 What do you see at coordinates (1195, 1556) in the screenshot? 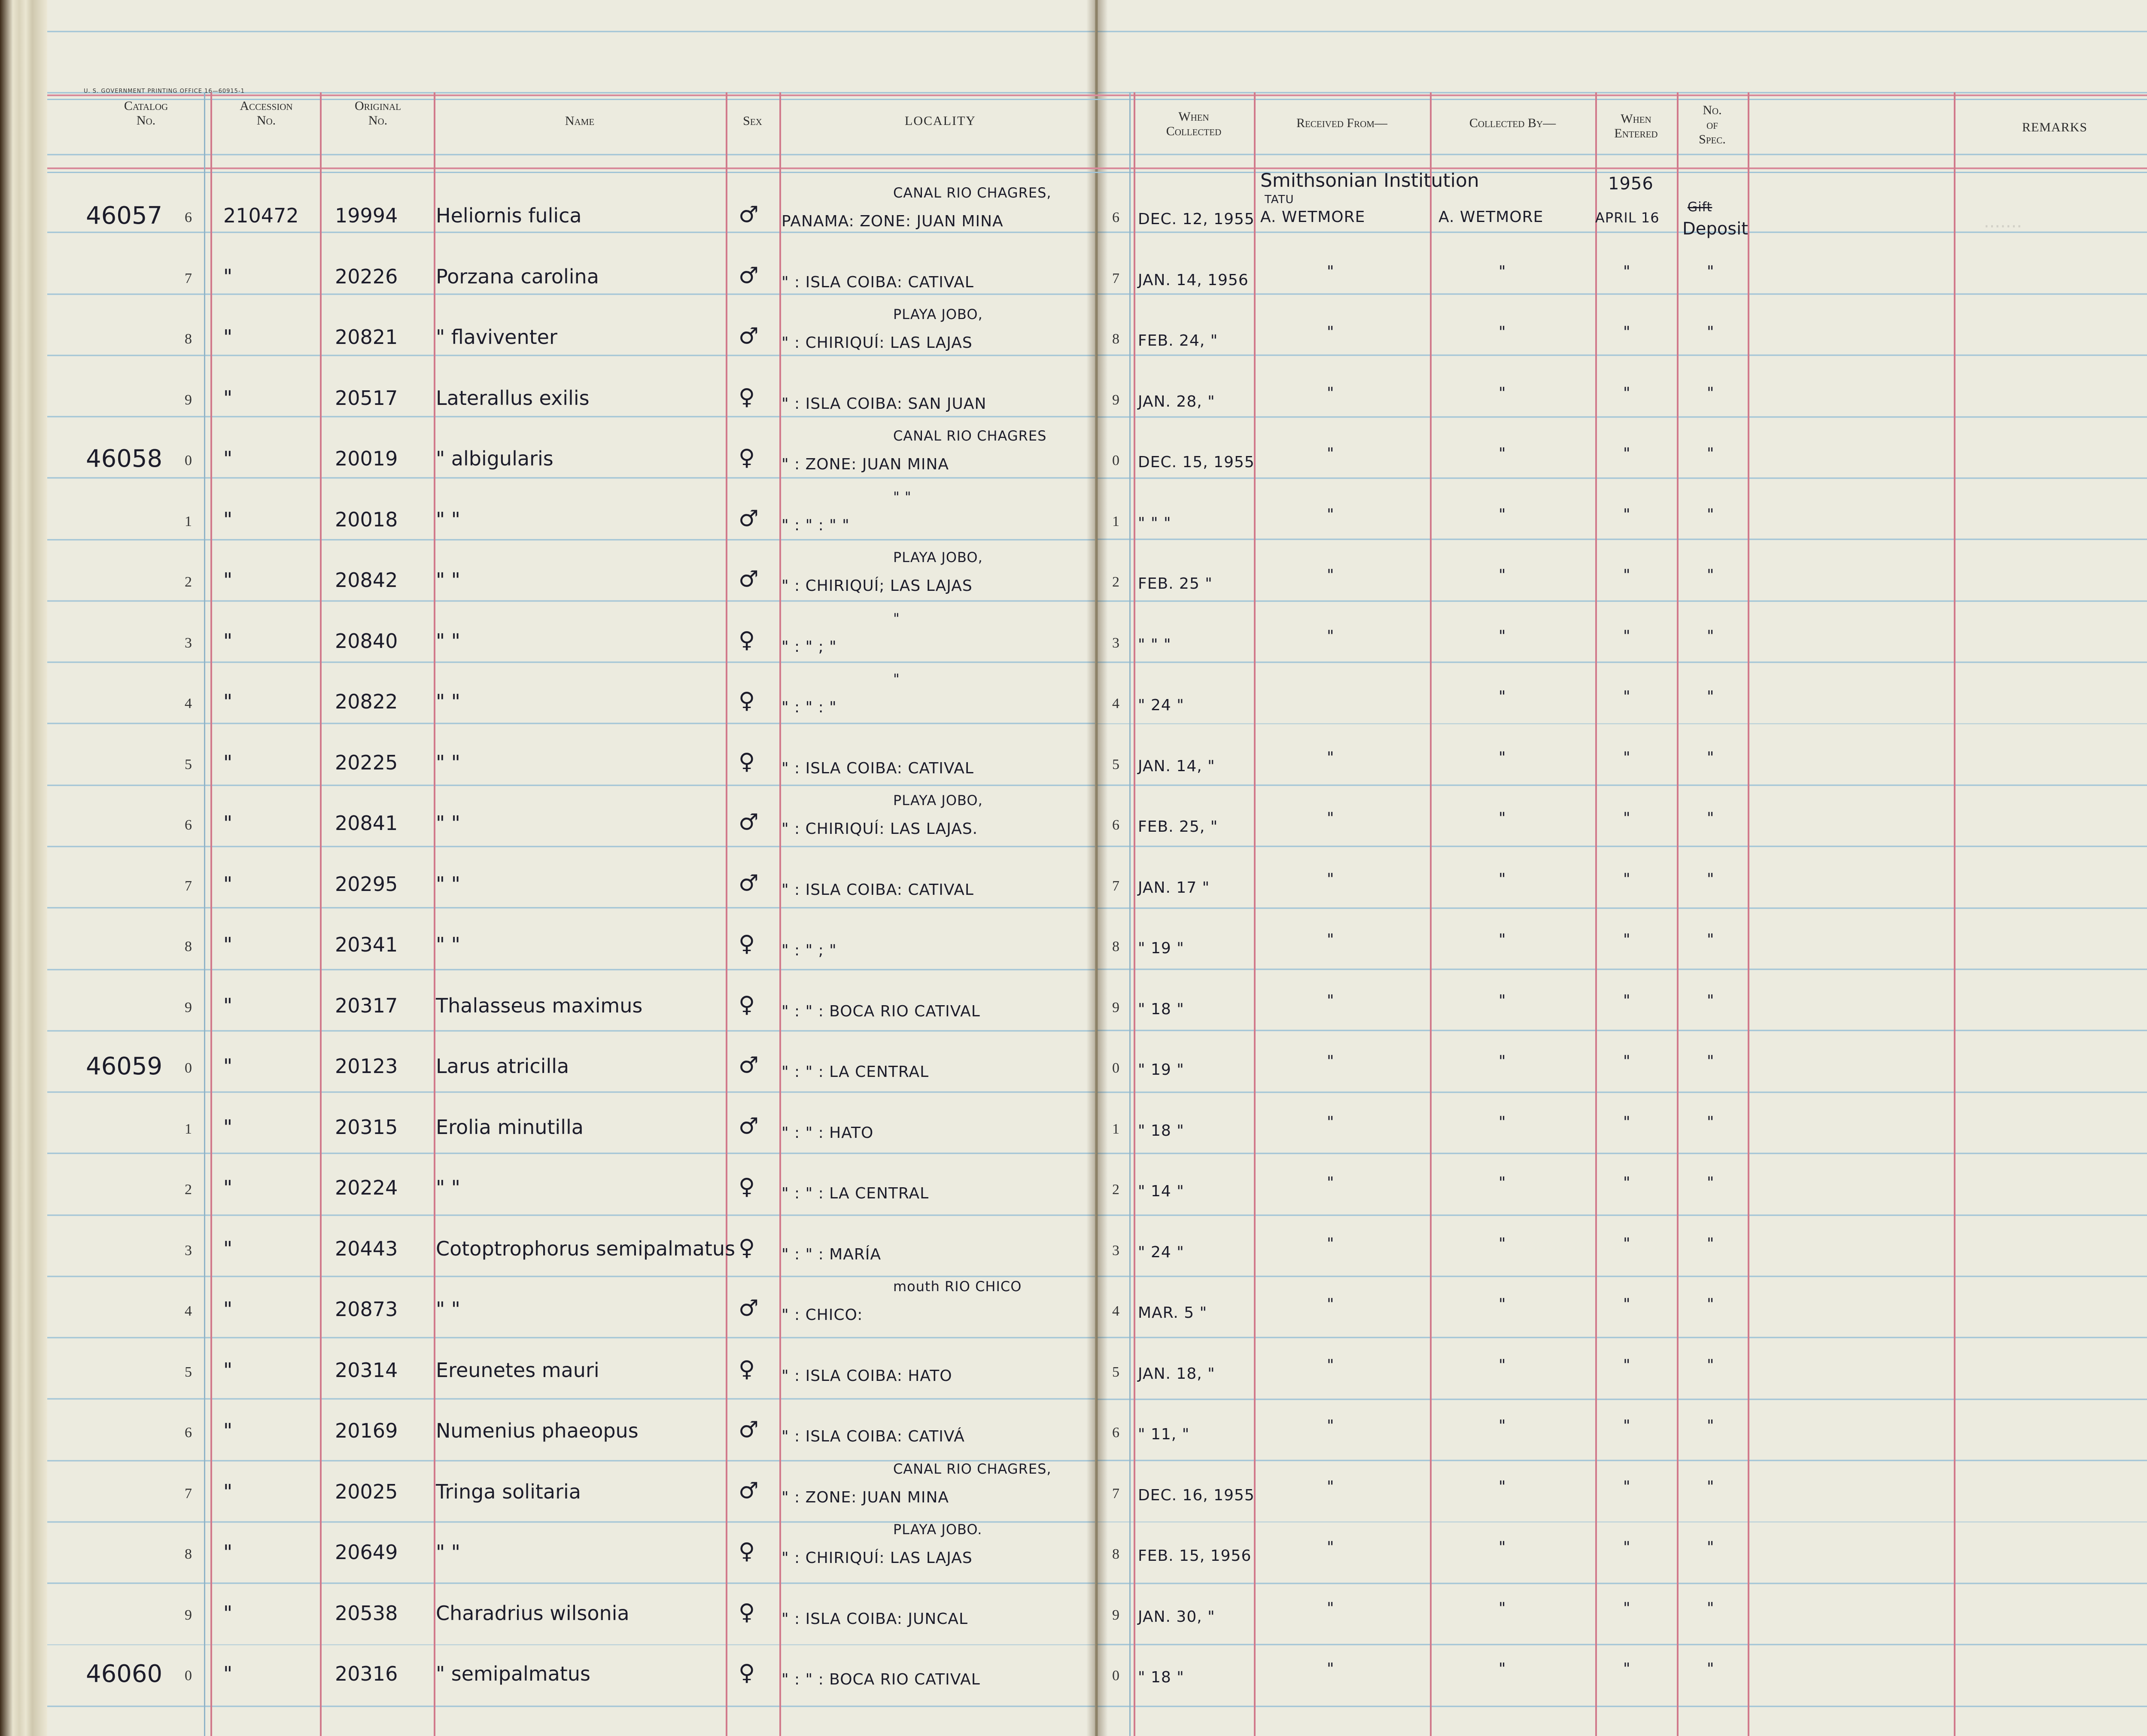
I see `when-collected: FEB. 15, 1956` at bounding box center [1195, 1556].